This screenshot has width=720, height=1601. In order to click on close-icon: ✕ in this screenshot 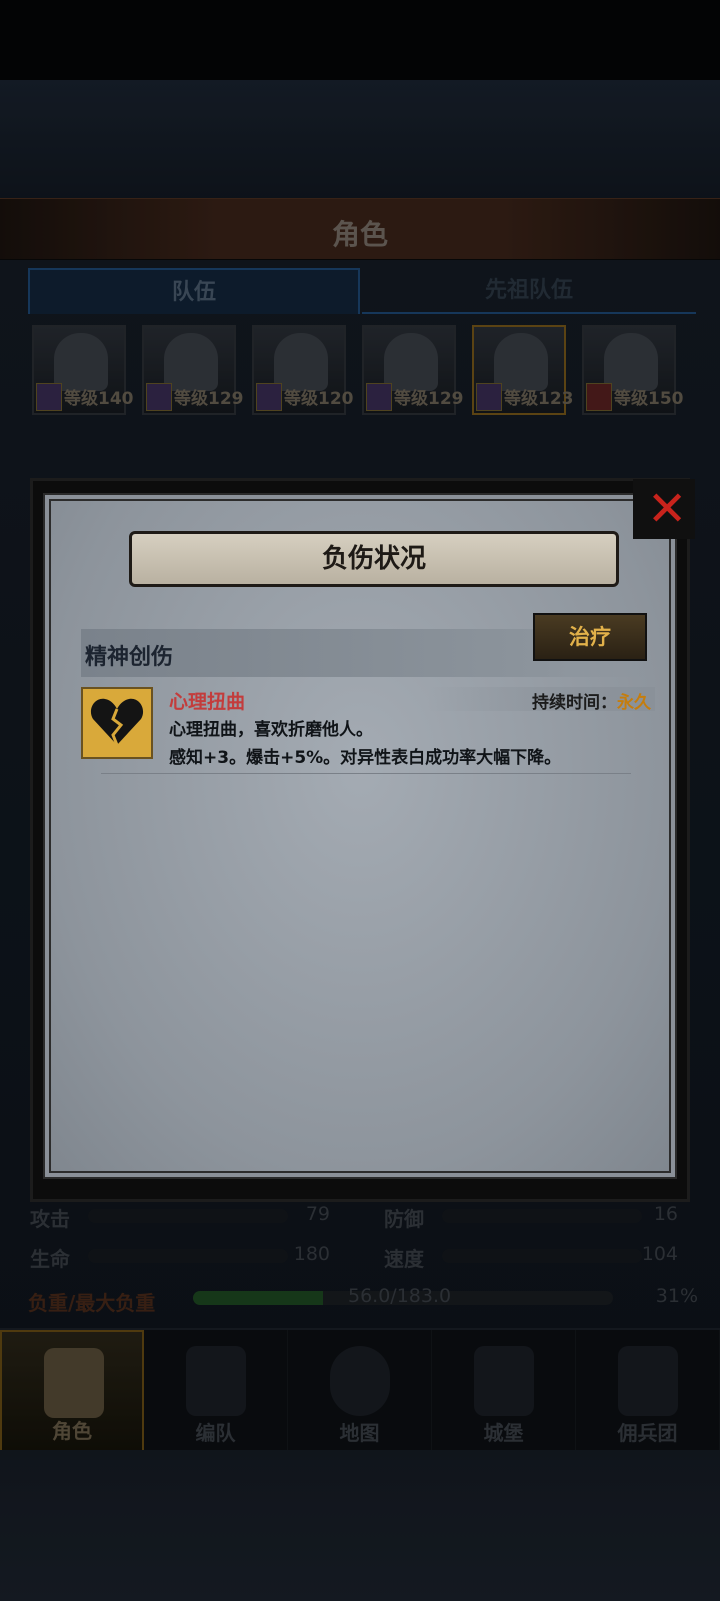, I will do `click(667, 509)`.